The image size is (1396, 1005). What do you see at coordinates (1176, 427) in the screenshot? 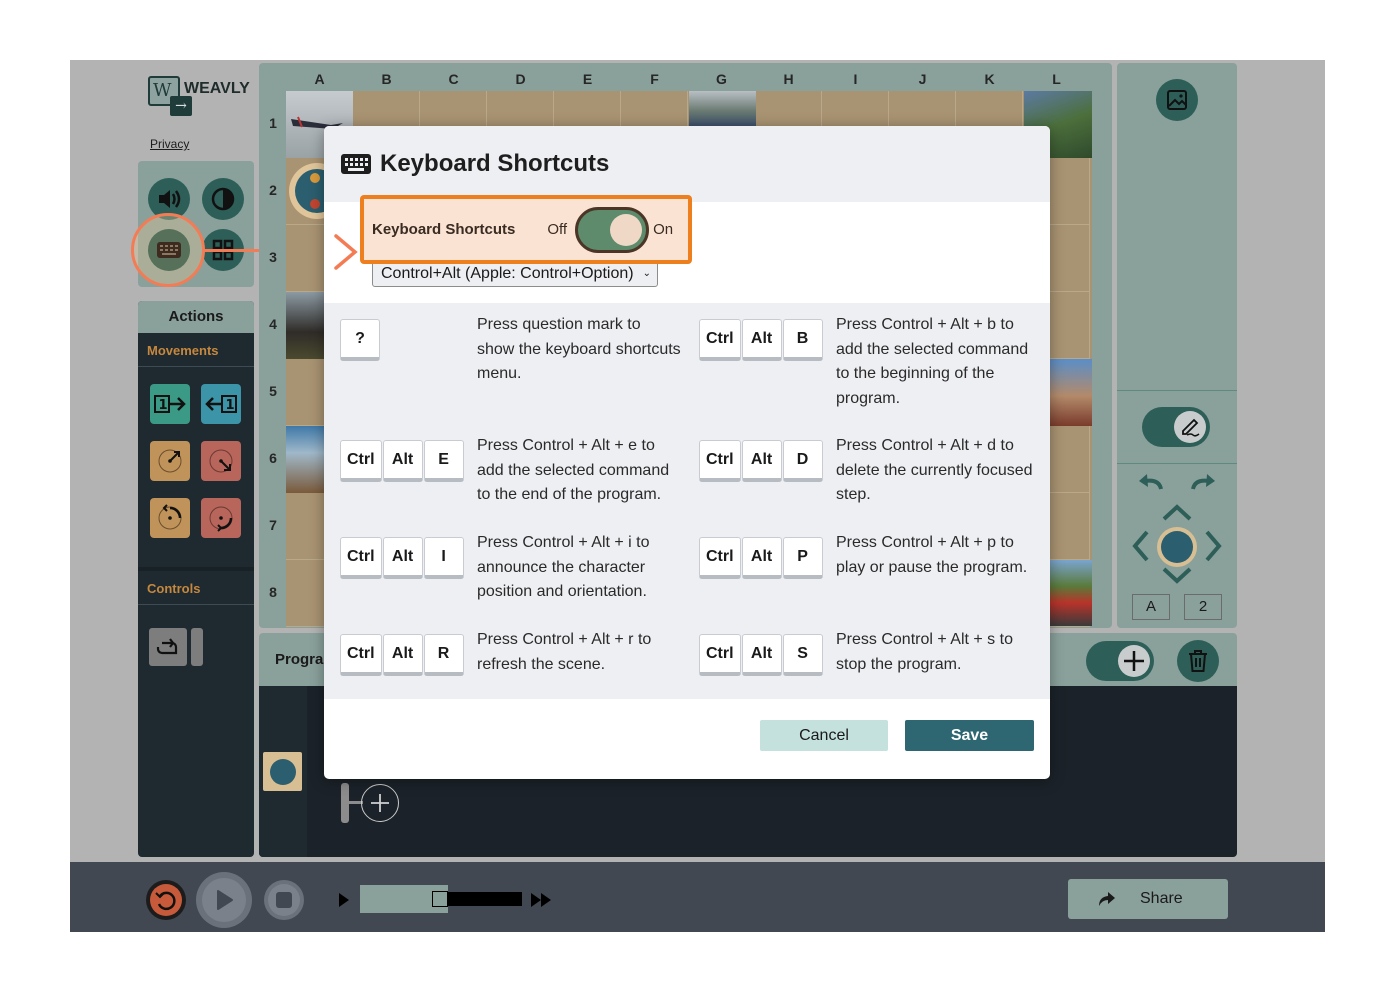
I see `pen-toggle` at bounding box center [1176, 427].